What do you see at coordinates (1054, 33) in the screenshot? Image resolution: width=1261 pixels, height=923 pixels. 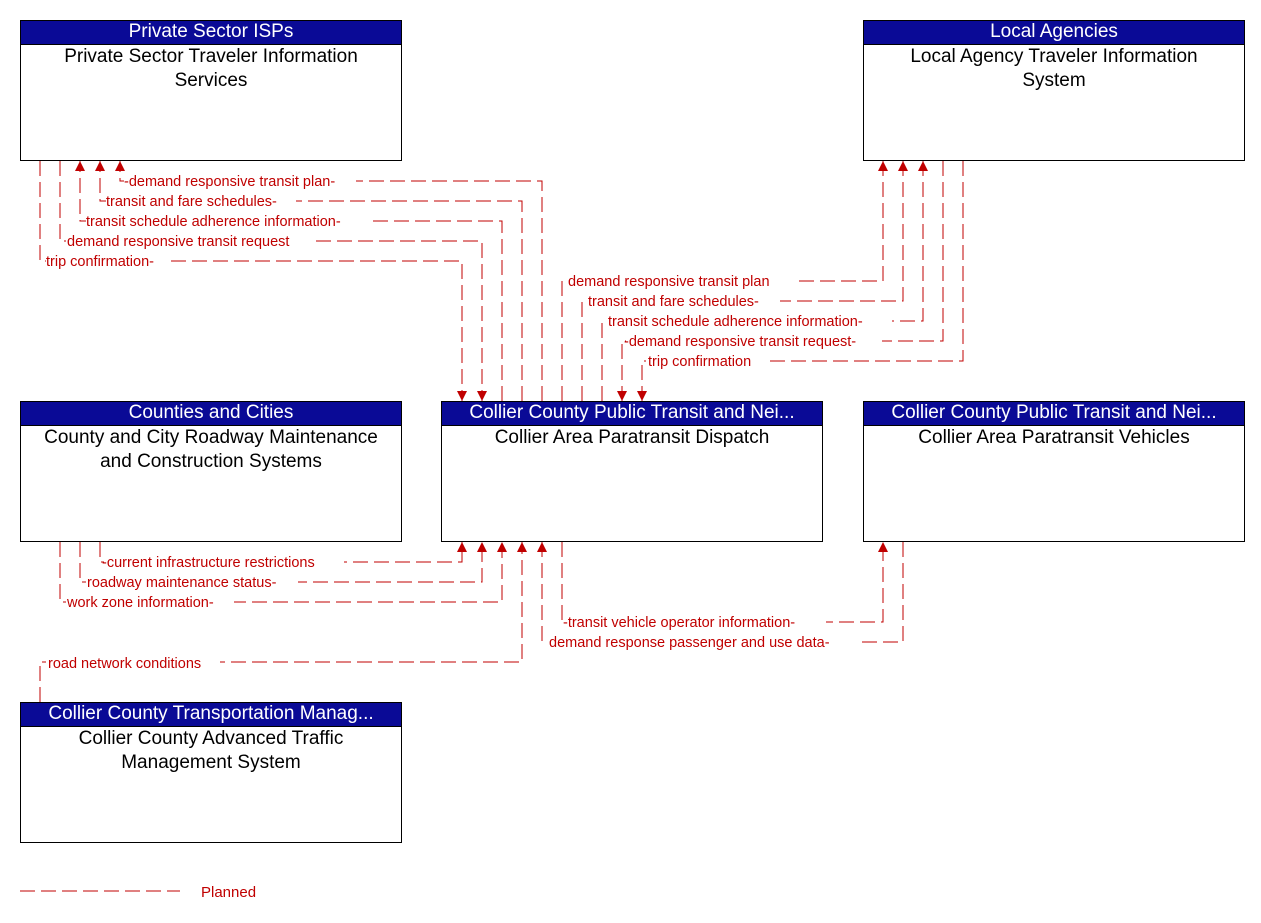 I see `node-header: Local Agencies` at bounding box center [1054, 33].